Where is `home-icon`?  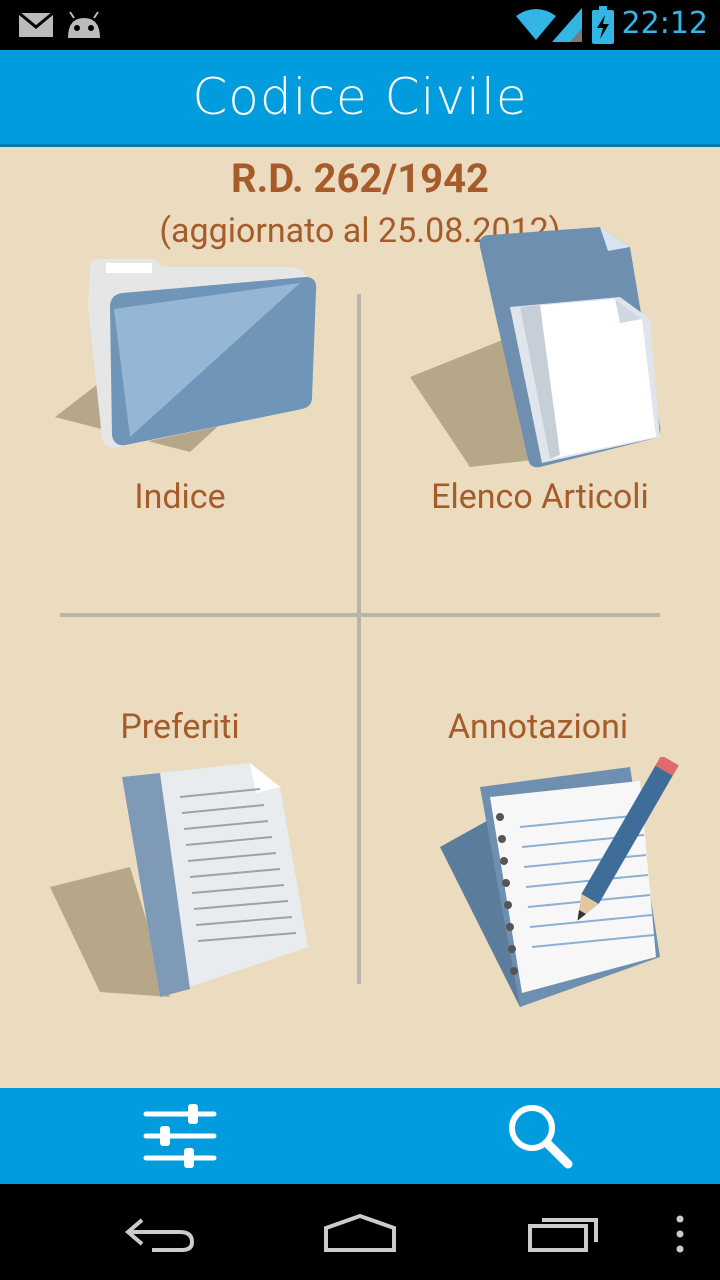
home-icon is located at coordinates (360, 1233).